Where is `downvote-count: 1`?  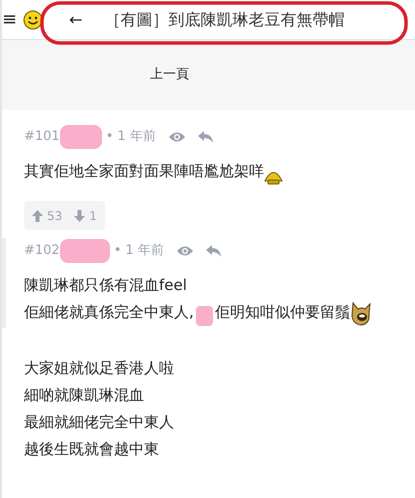 downvote-count: 1 is located at coordinates (93, 216).